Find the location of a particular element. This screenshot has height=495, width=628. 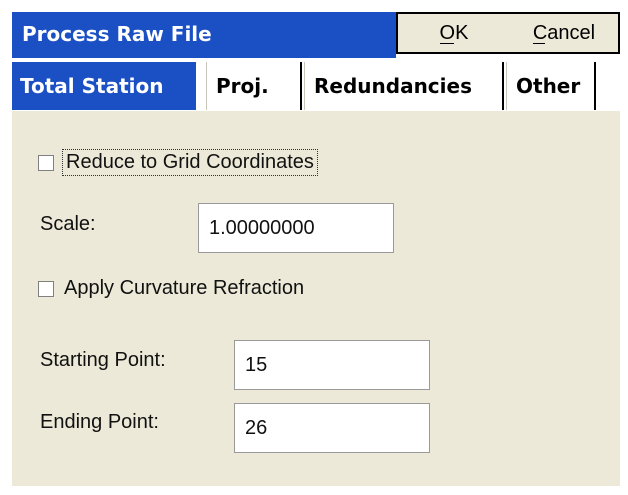

tab-strip: Total Station Proj. Redundancies Other is located at coordinates (316, 84).